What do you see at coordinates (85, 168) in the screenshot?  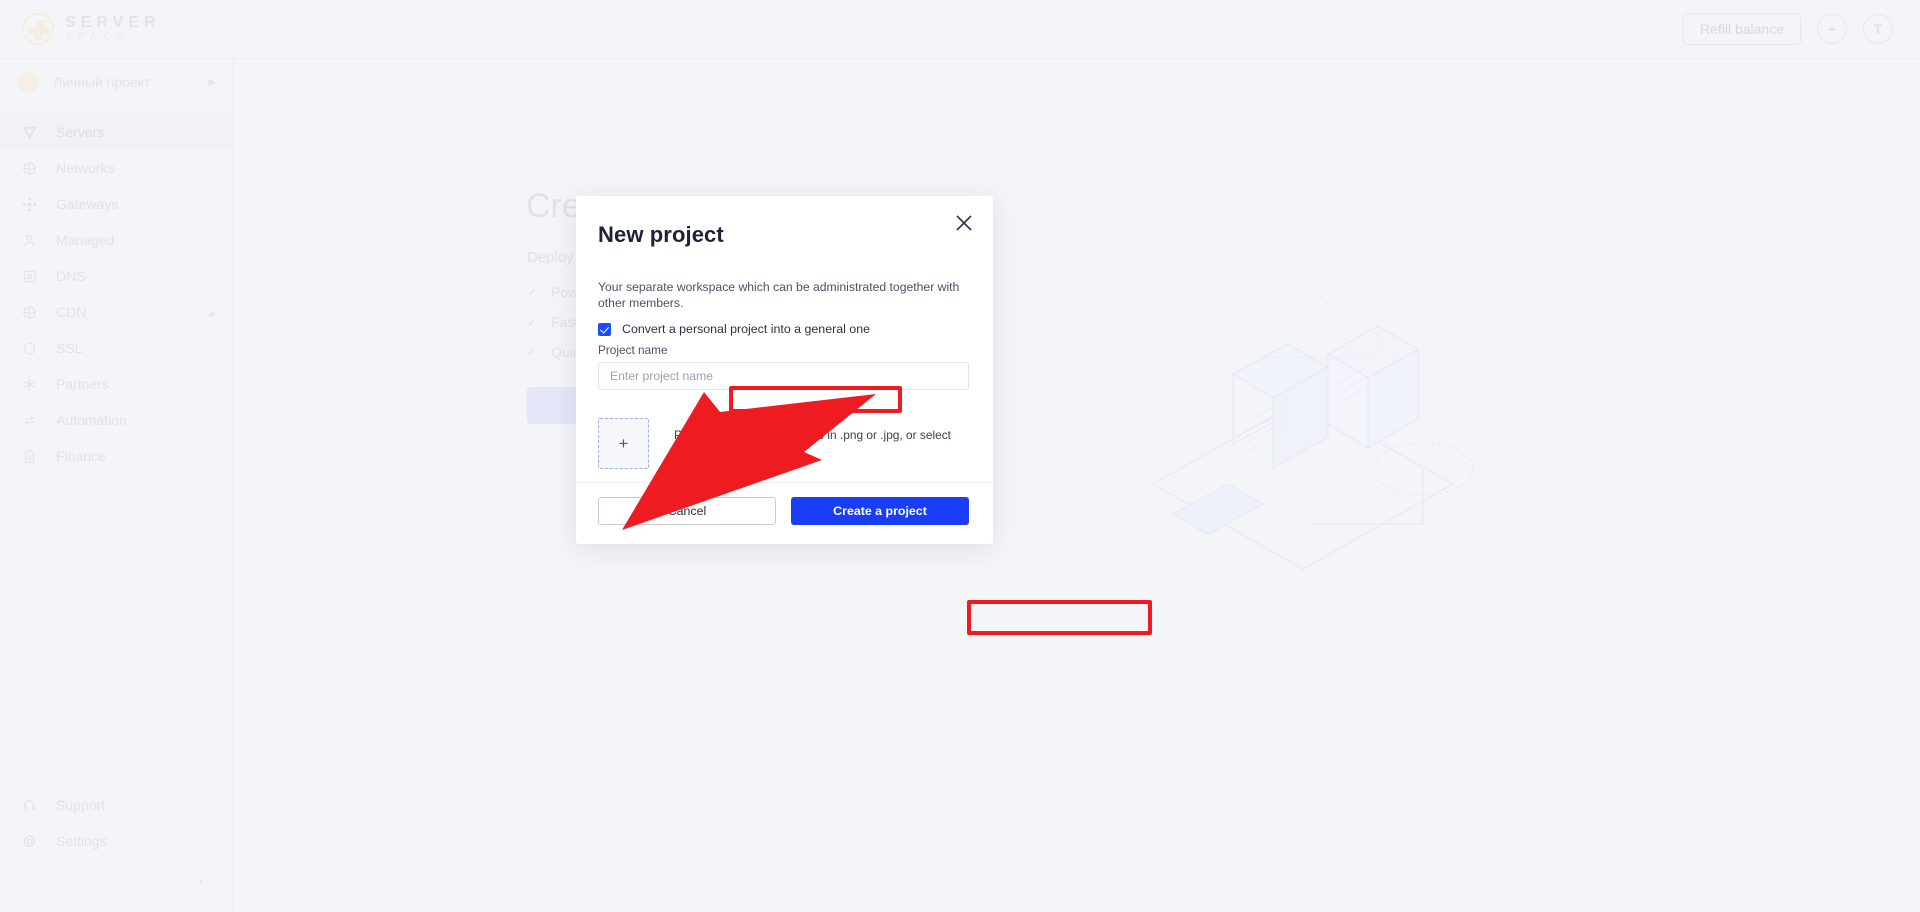 I see `sidebar-label-networks: Networks` at bounding box center [85, 168].